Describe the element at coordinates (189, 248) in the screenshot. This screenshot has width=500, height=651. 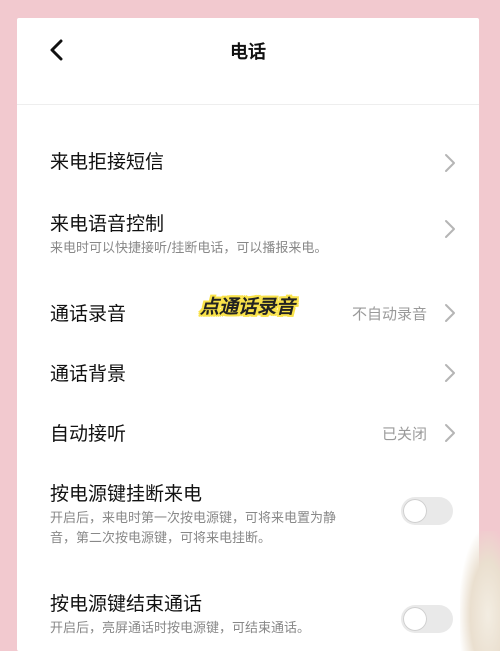
I see `row-subtitle: 来电时可以快捷接听/挂断电话，可以播报来电。` at that location.